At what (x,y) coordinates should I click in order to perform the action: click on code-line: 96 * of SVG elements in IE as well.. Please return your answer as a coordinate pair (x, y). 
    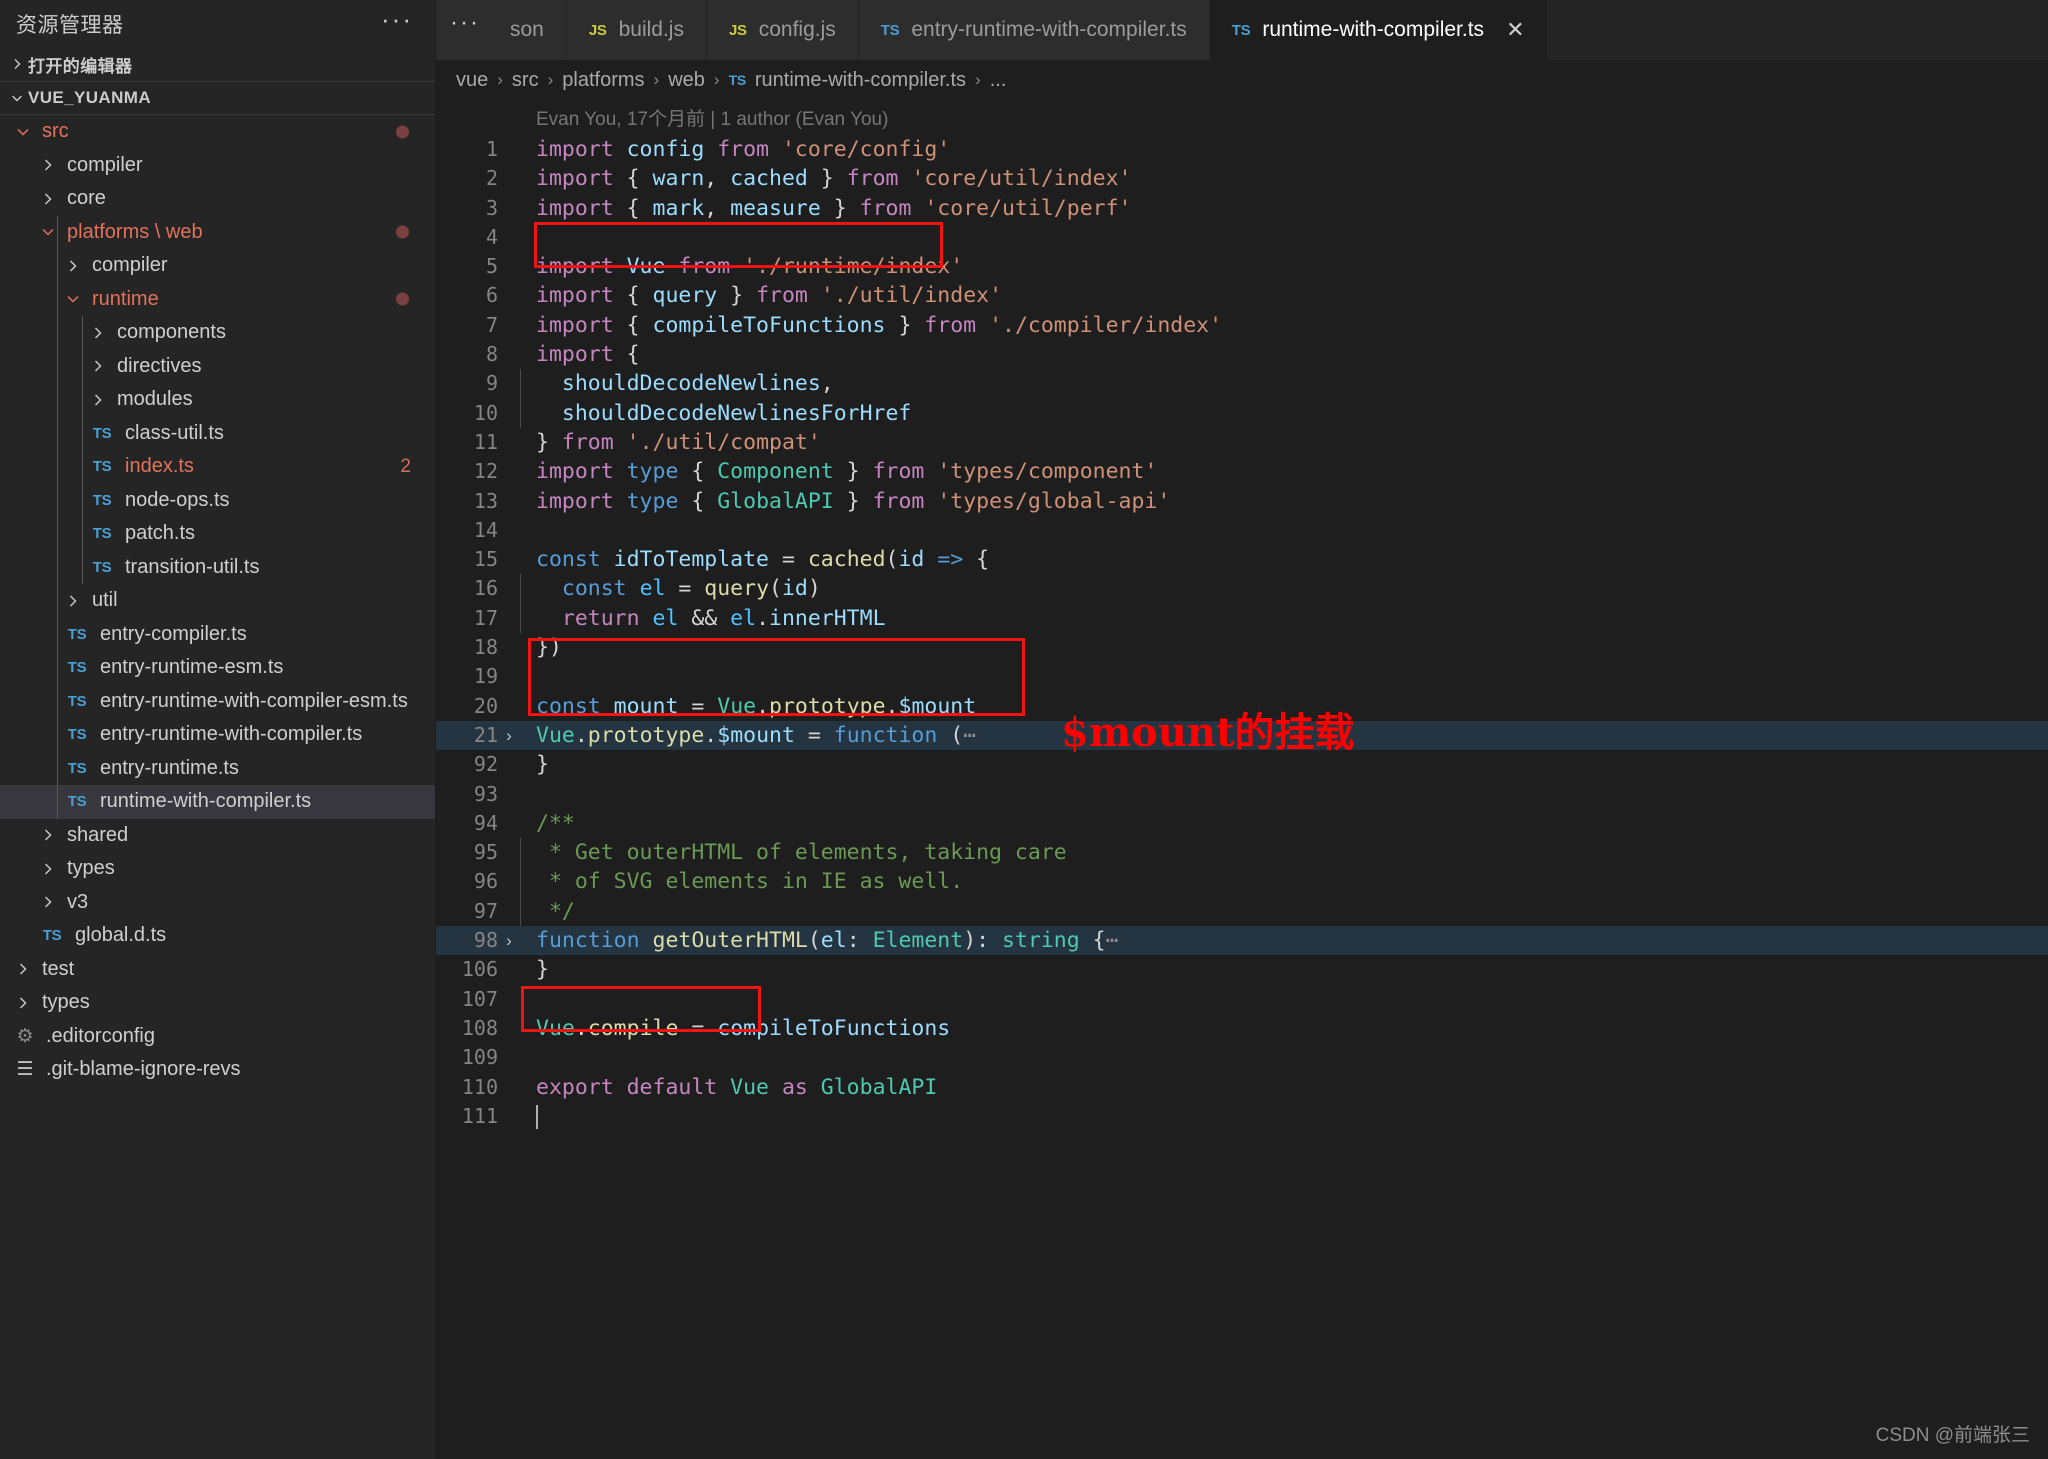
    Looking at the image, I should click on (1242, 882).